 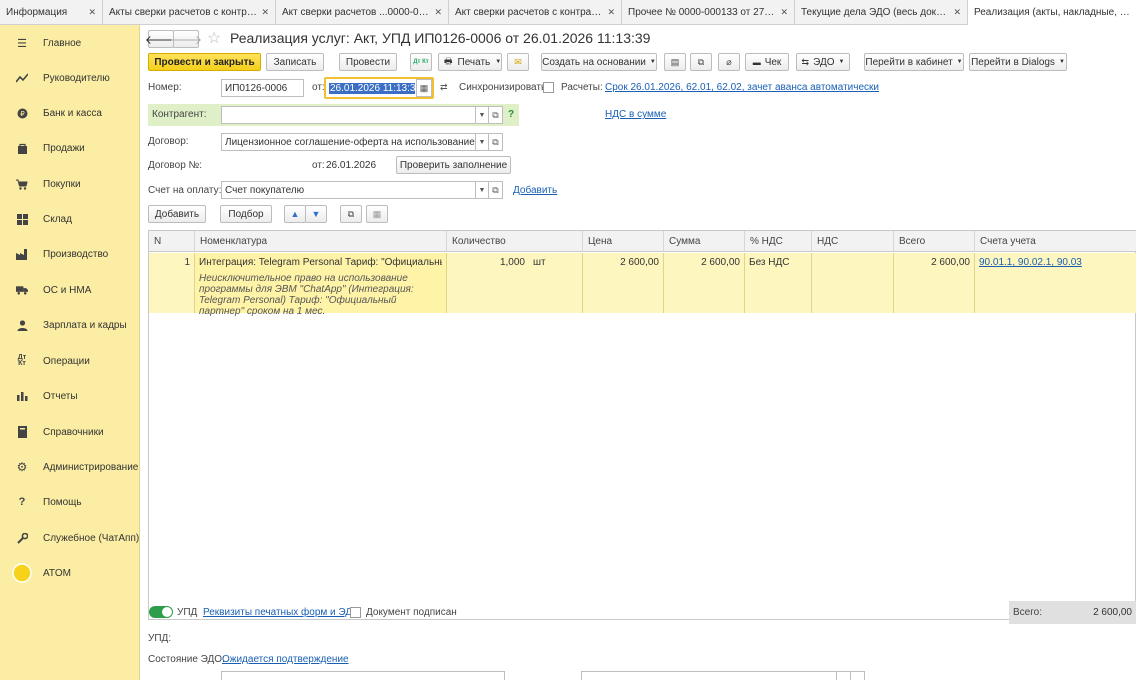 I want to click on attach-button: ⌀, so click(x=729, y=62).